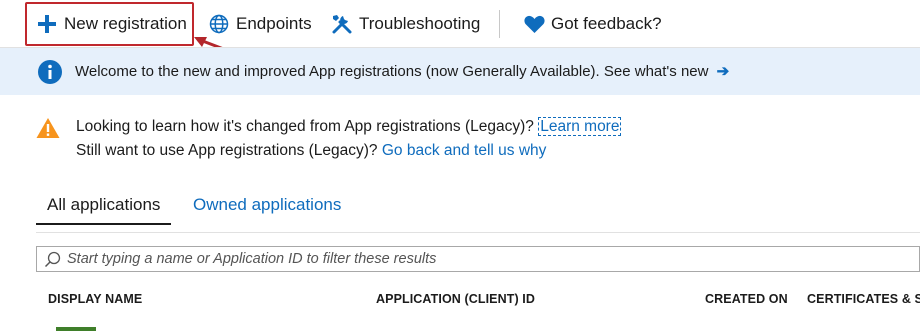 This screenshot has width=920, height=331. I want to click on tab-owned-applications: Owned applications, so click(267, 210).